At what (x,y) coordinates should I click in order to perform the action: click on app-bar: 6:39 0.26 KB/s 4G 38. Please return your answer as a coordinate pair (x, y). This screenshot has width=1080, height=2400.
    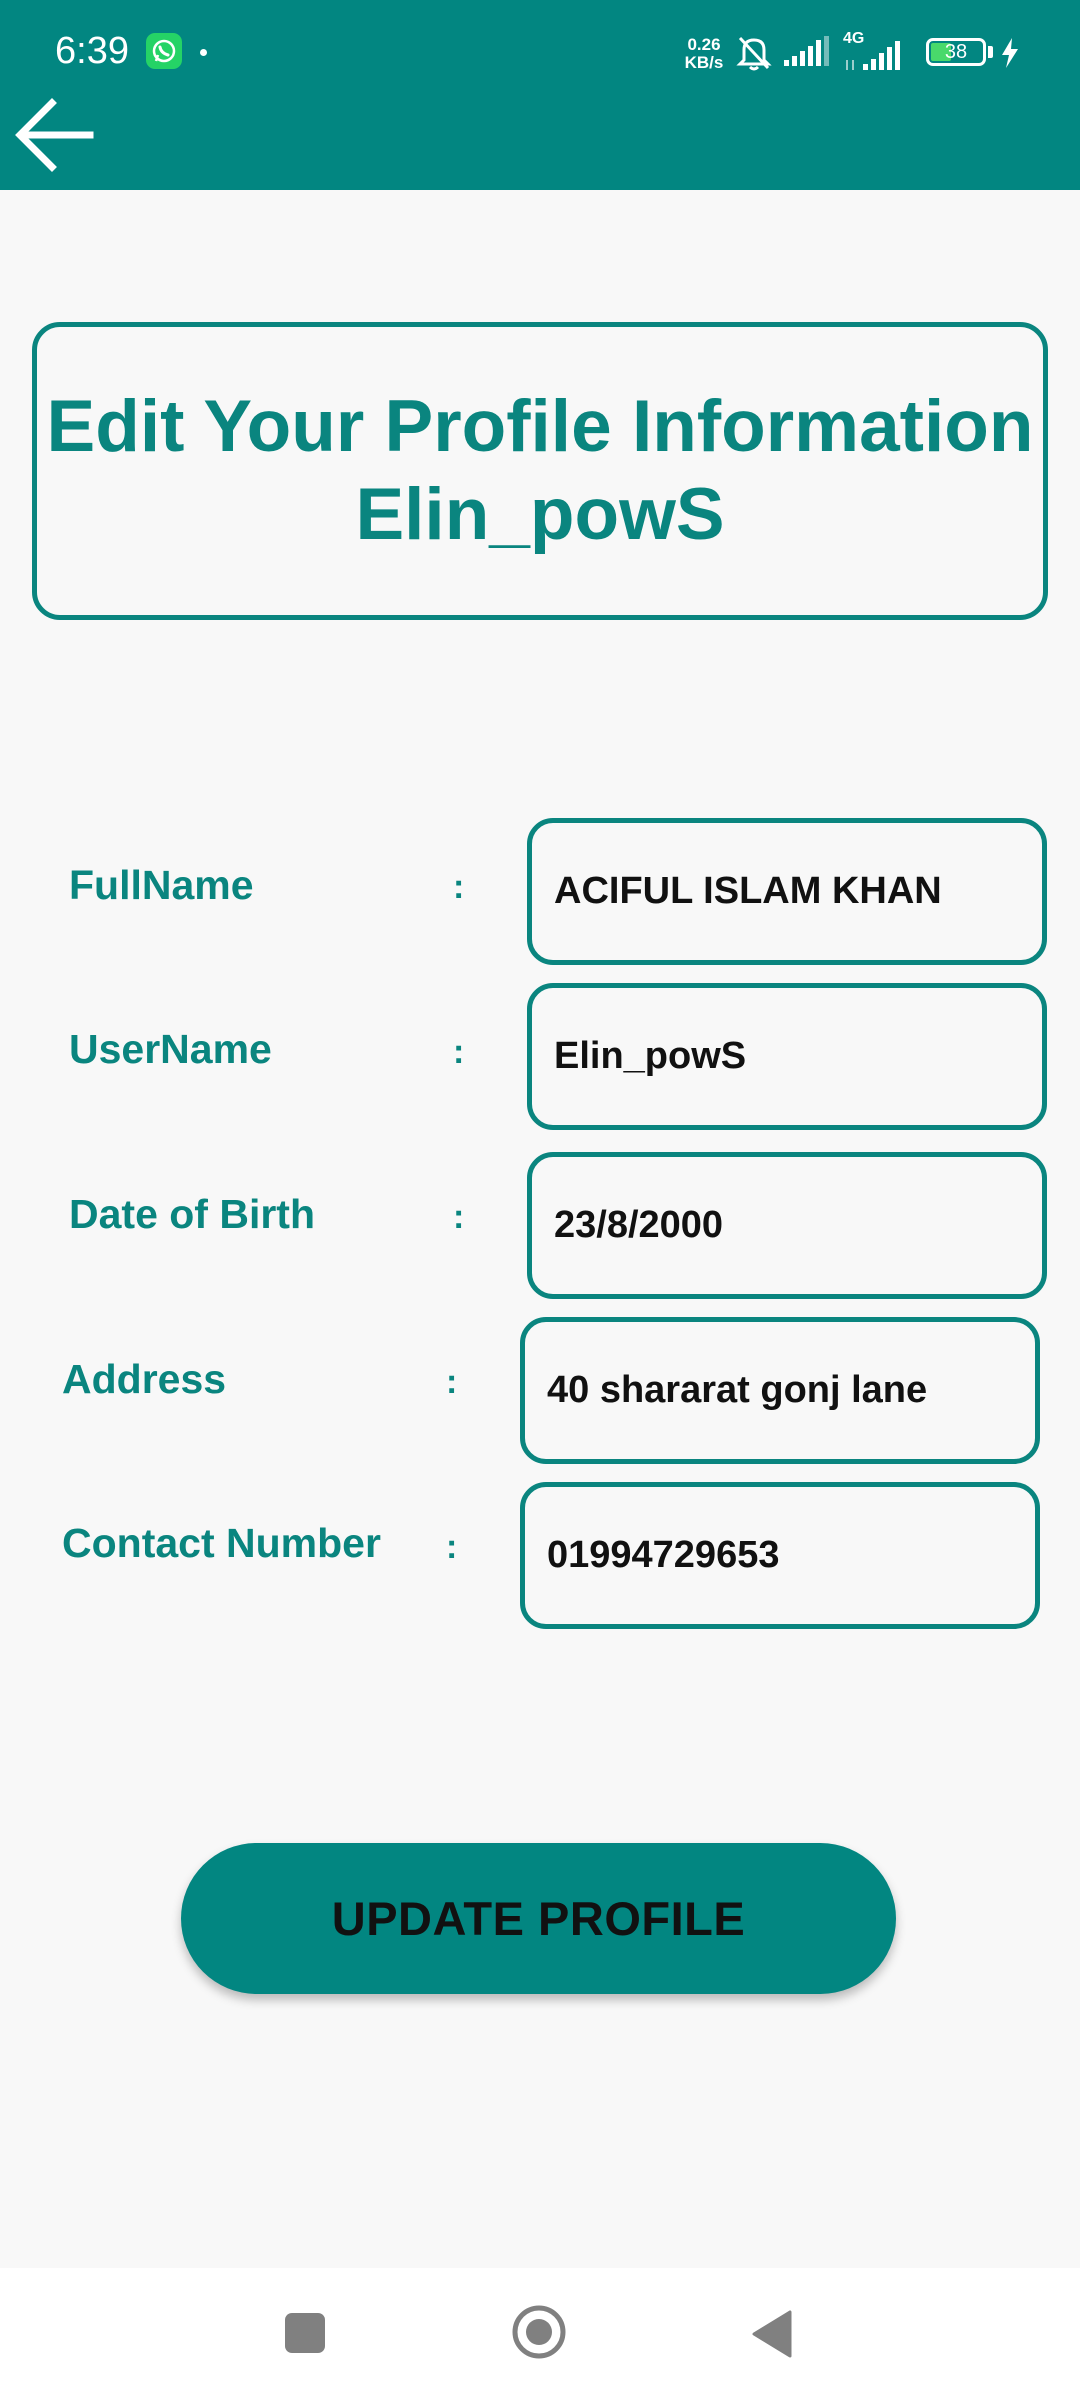
    Looking at the image, I should click on (540, 95).